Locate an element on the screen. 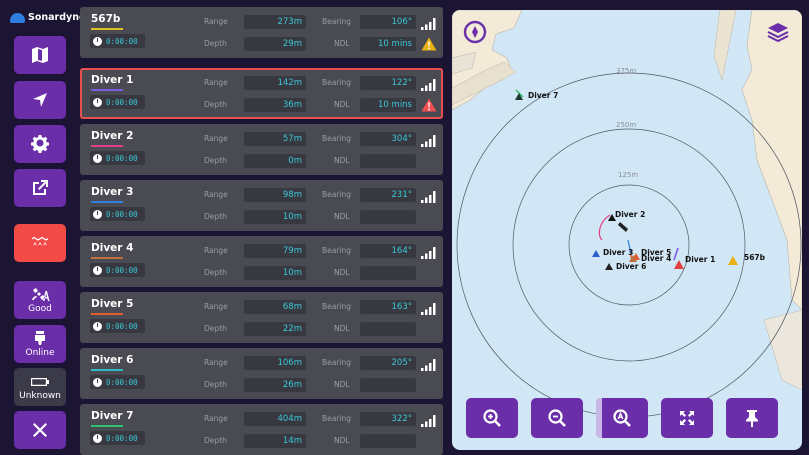 The height and width of the screenshot is (455, 809). ndl-value is located at coordinates (388, 161).